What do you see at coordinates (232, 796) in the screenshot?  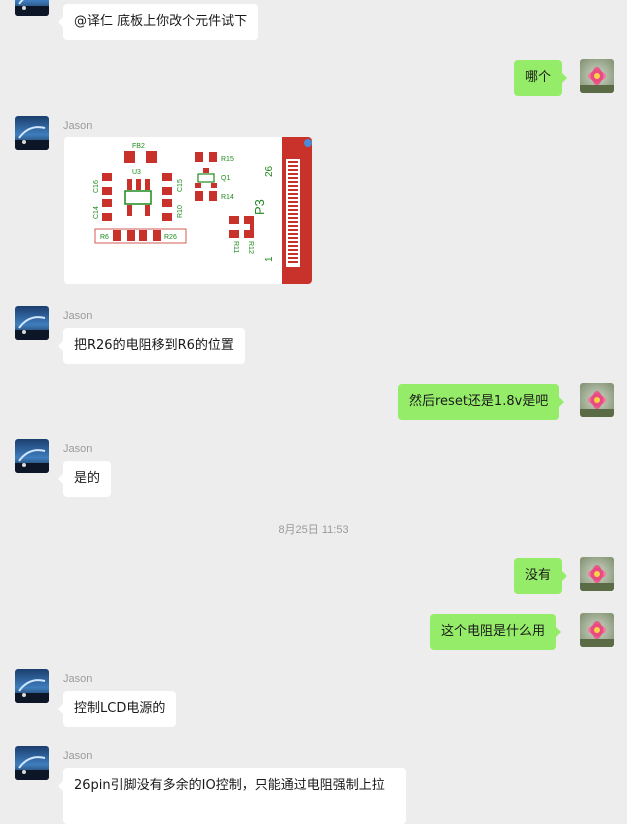 I see `message-bubble: 26pin引脚没有多余的IO控制，只能通过电阻强制上拉` at bounding box center [232, 796].